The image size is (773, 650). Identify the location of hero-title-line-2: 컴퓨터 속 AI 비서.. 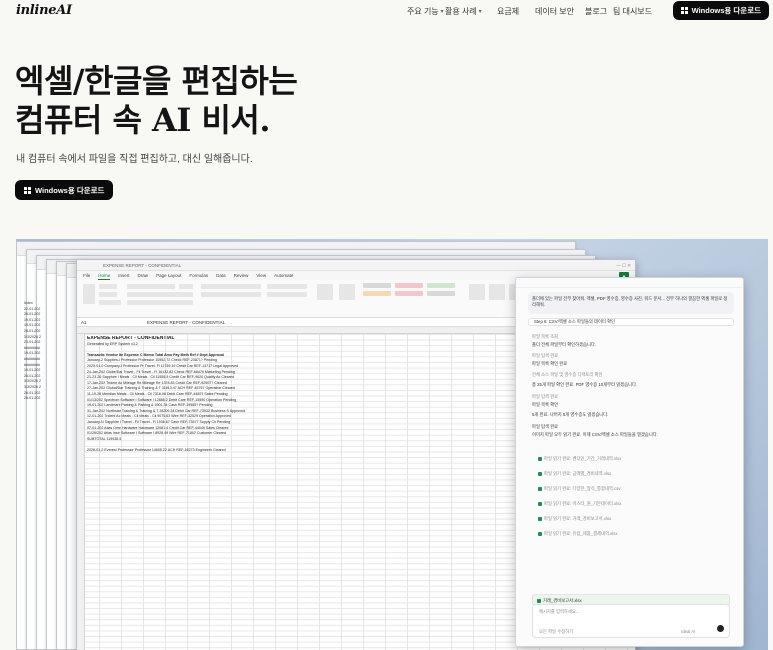
(143, 120).